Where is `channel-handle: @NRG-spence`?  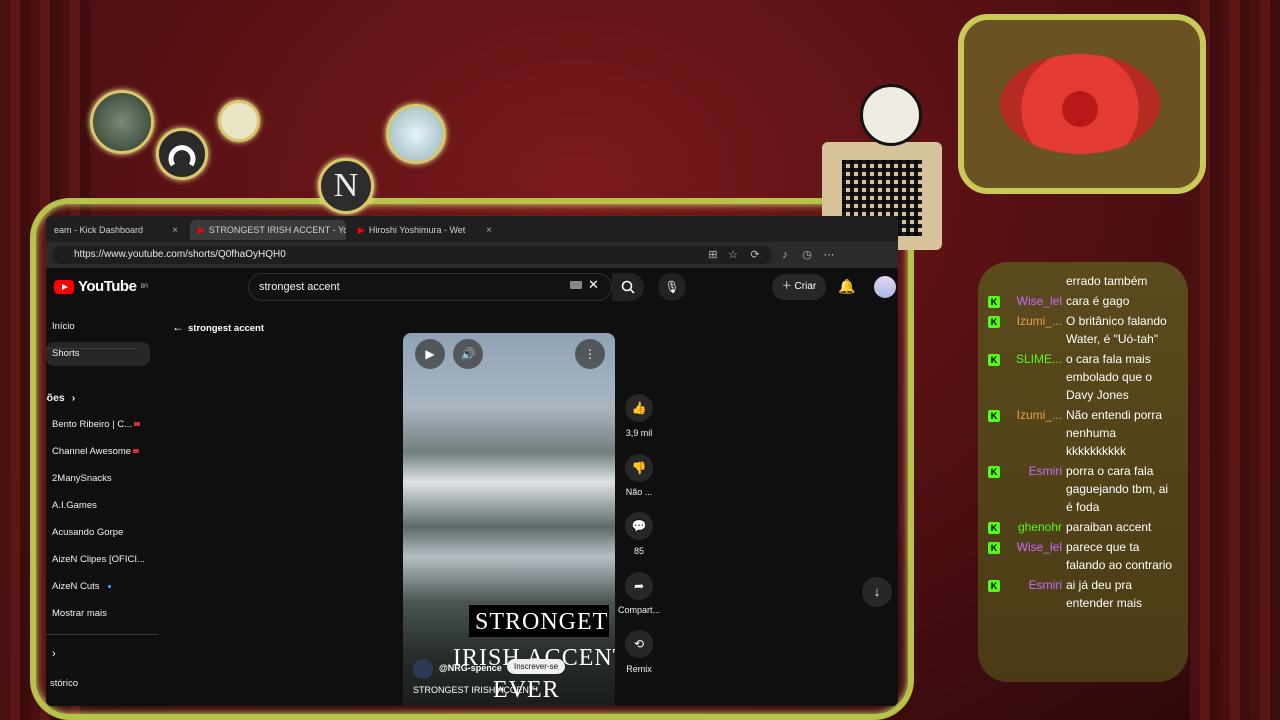 channel-handle: @NRG-spence is located at coordinates (470, 668).